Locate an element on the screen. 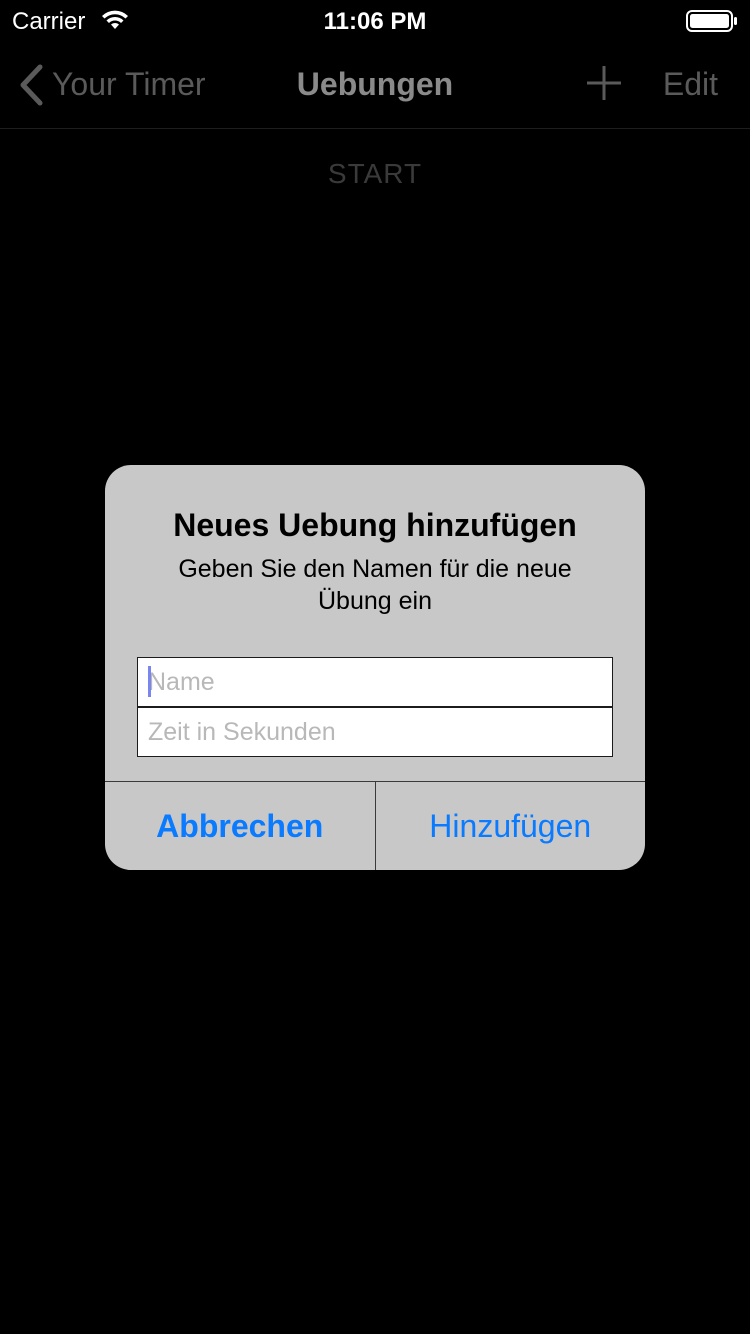 The width and height of the screenshot is (750, 1334). alert-title: Neues Uebung hinzufügen is located at coordinates (375, 525).